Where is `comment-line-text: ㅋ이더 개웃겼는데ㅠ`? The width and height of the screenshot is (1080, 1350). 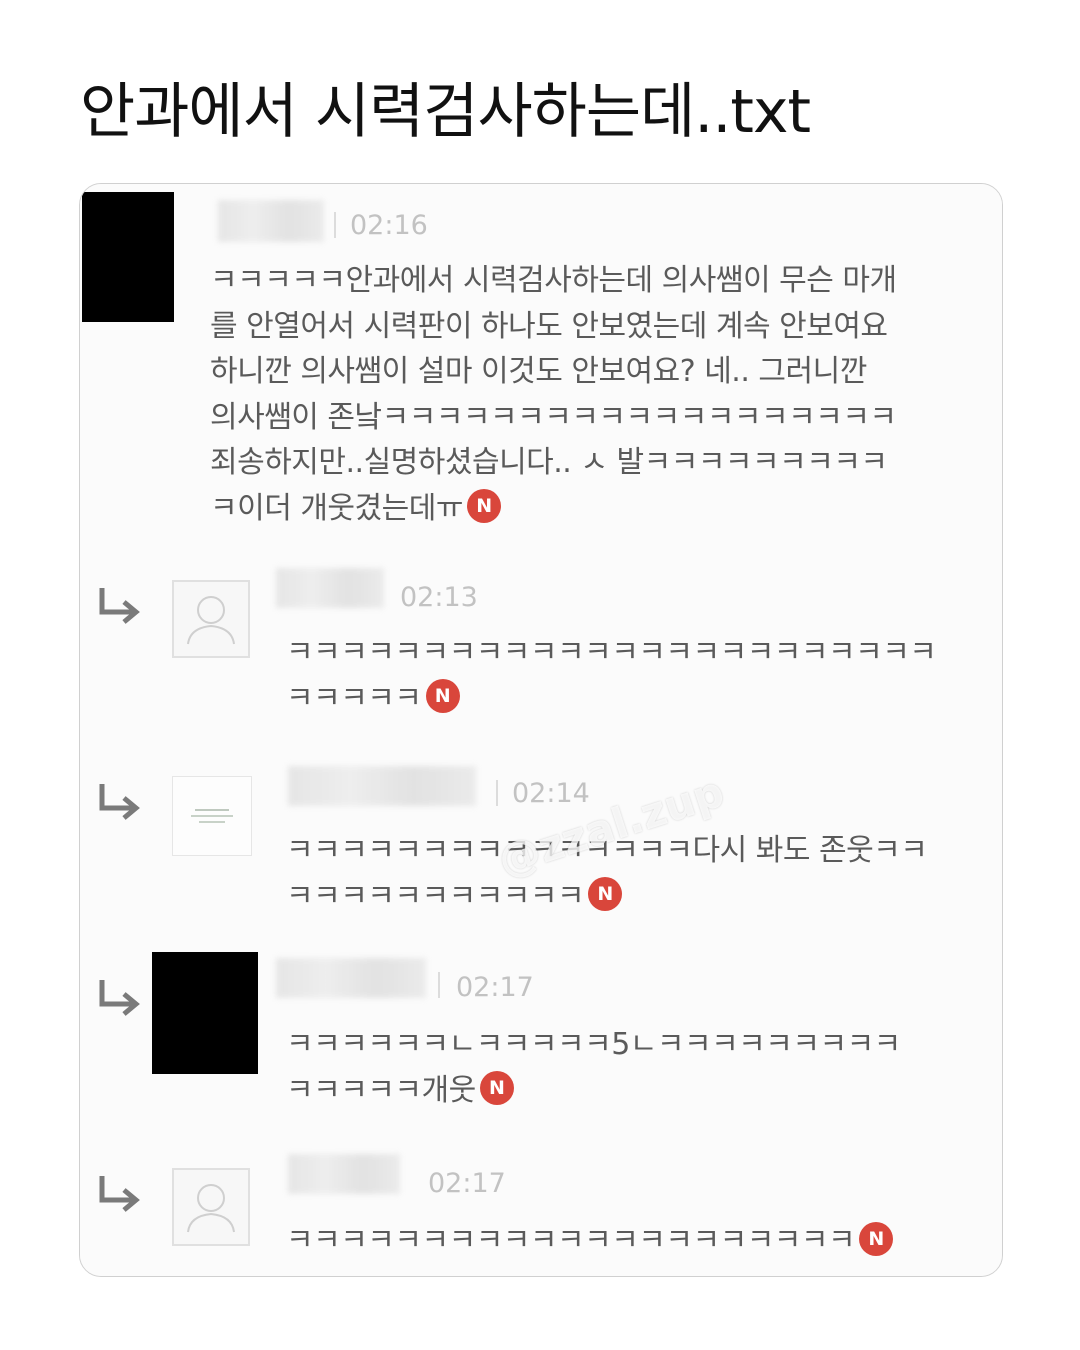
comment-line-text: ㅋ이더 개웃겼는데ㅠ is located at coordinates (336, 508).